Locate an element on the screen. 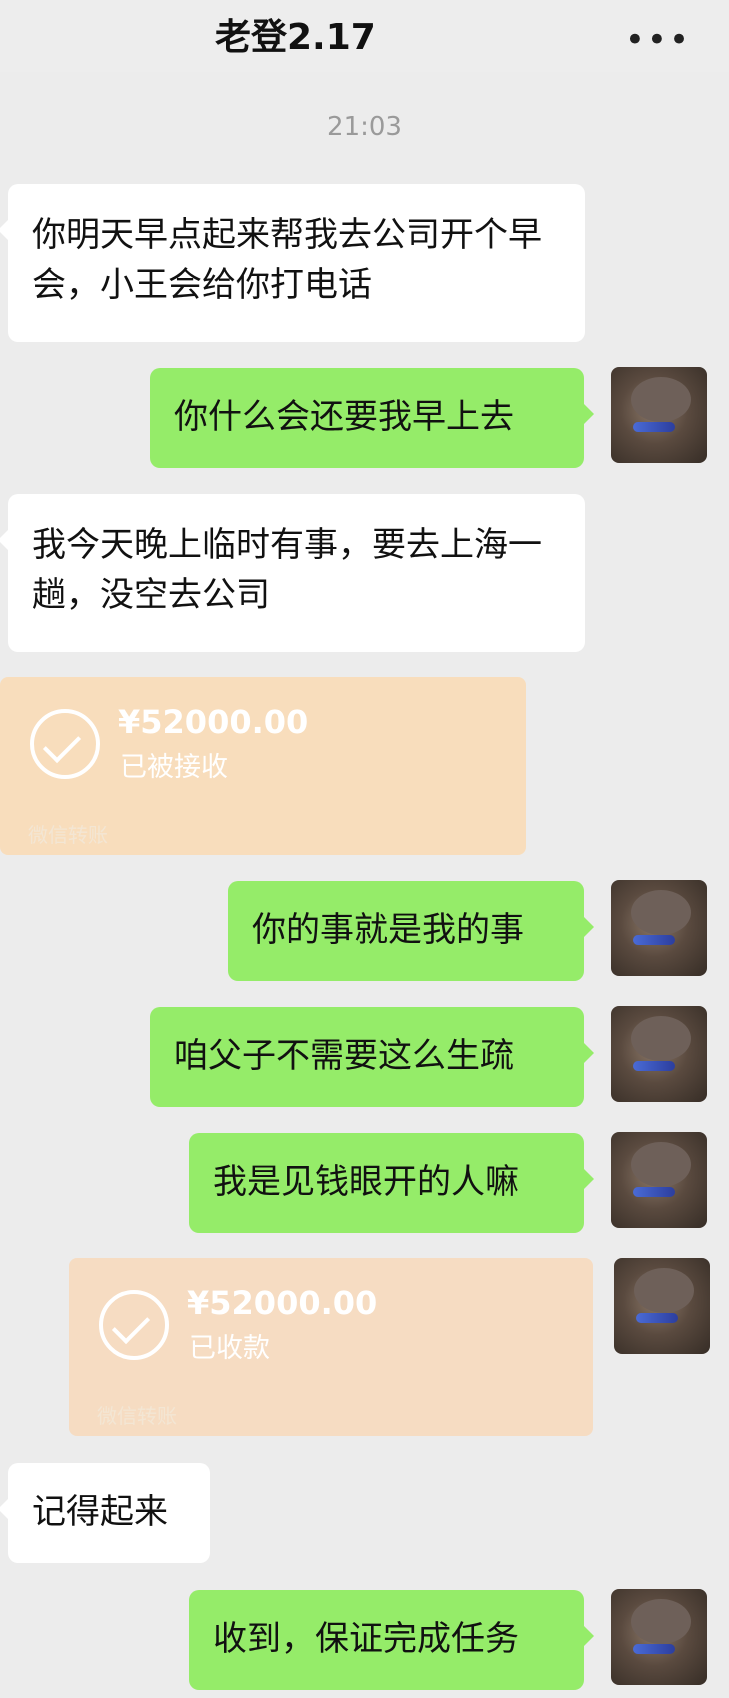 The height and width of the screenshot is (1698, 729). message-text: 咱父子不需要这么生疏 is located at coordinates (344, 1056).